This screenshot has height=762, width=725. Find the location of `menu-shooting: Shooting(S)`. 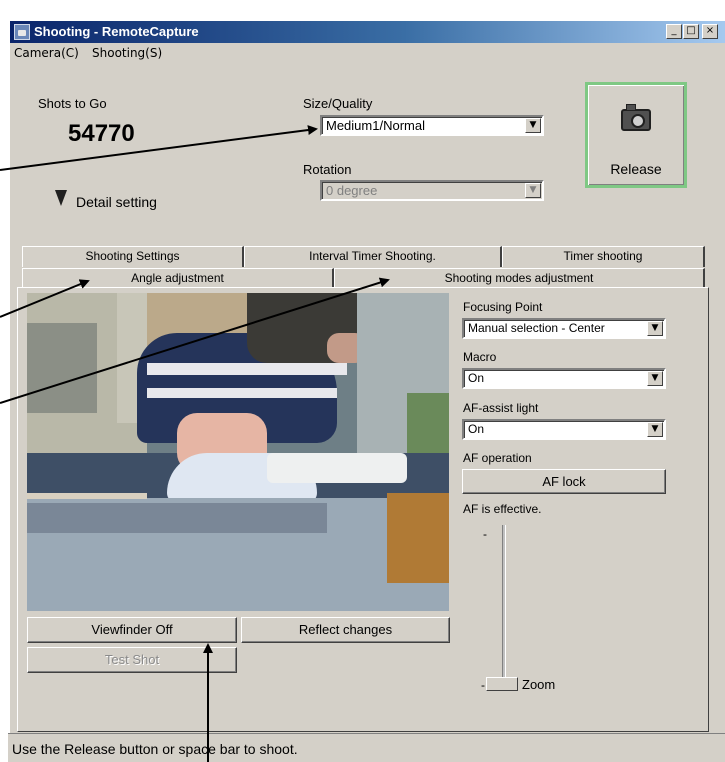

menu-shooting: Shooting(S) is located at coordinates (127, 53).